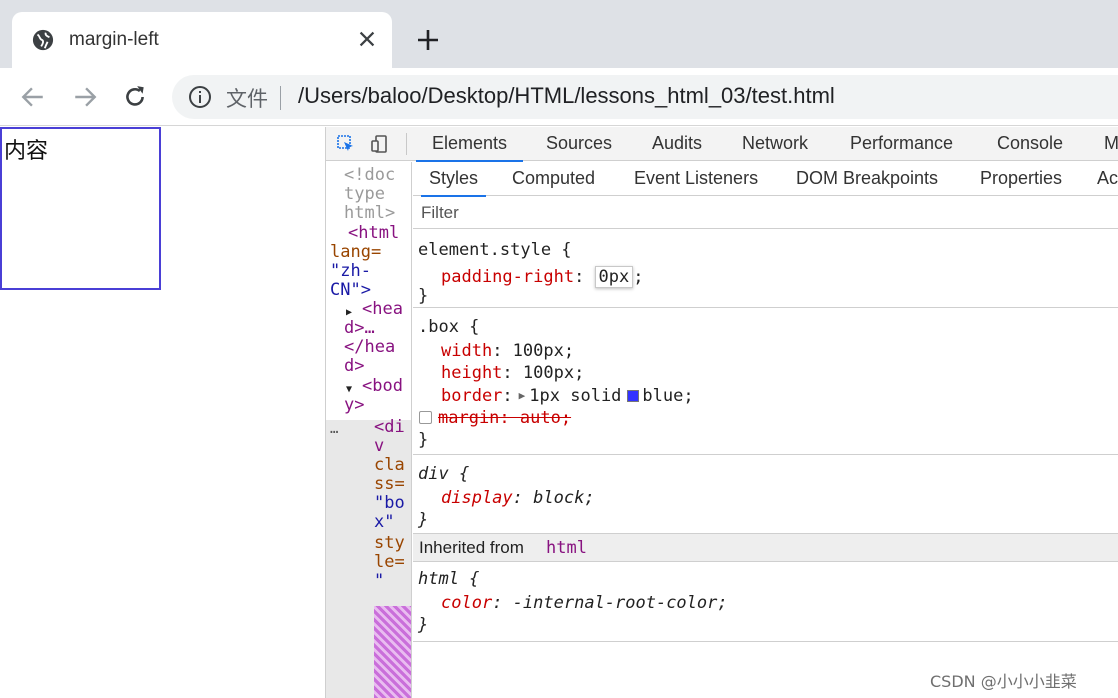  Describe the element at coordinates (354, 405) in the screenshot. I see `body-node: y>` at that location.